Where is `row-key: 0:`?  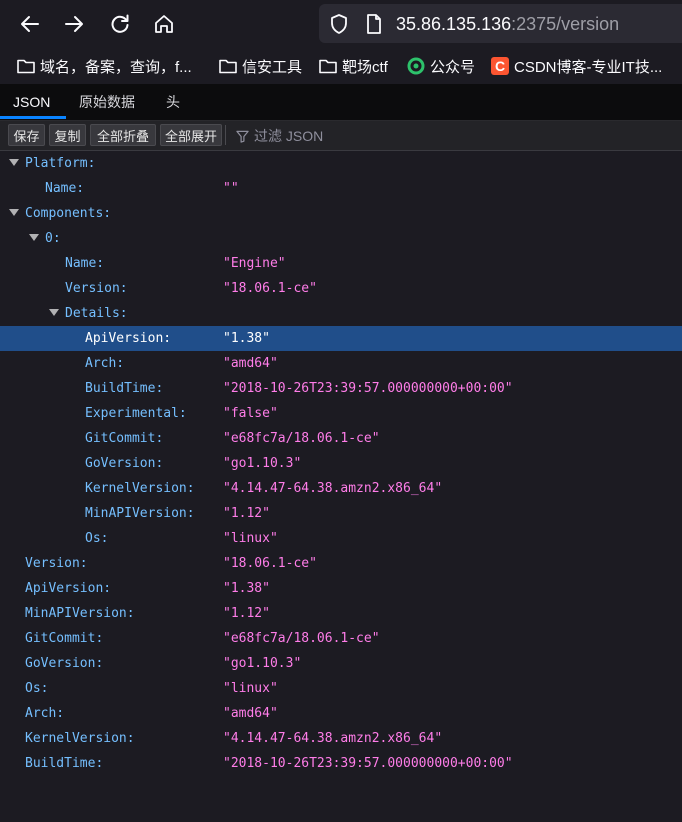
row-key: 0: is located at coordinates (53, 238).